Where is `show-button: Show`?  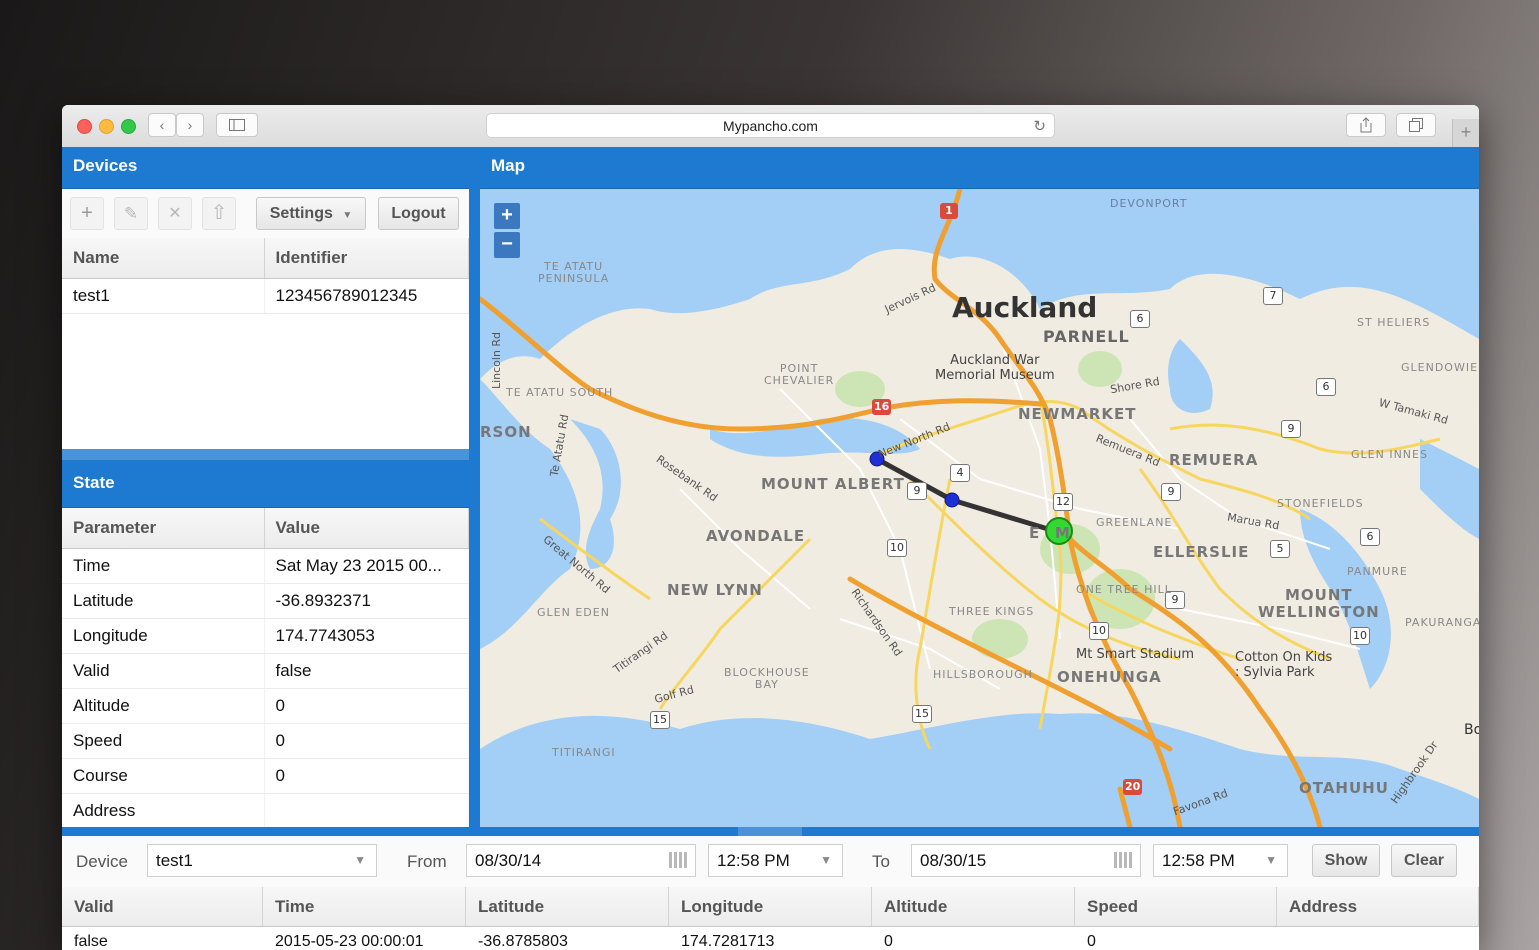
show-button: Show is located at coordinates (1346, 860).